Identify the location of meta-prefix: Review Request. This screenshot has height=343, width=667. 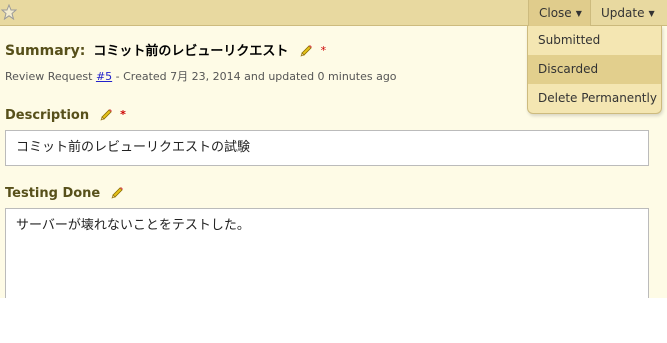
(49, 76).